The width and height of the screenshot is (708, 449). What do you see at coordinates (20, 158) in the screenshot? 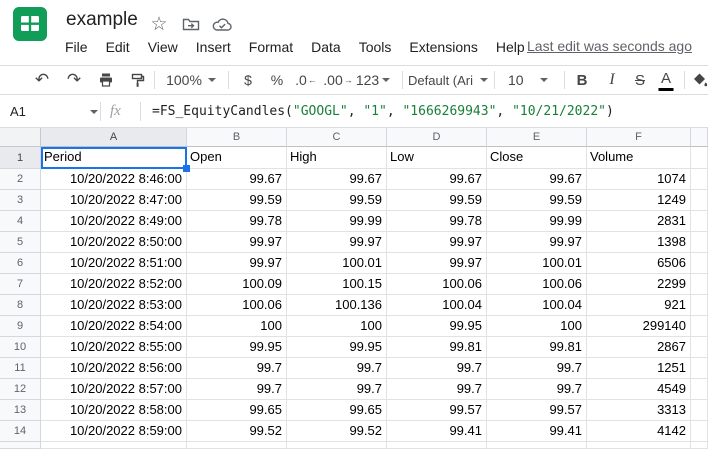
I see `row-header-1: 1` at bounding box center [20, 158].